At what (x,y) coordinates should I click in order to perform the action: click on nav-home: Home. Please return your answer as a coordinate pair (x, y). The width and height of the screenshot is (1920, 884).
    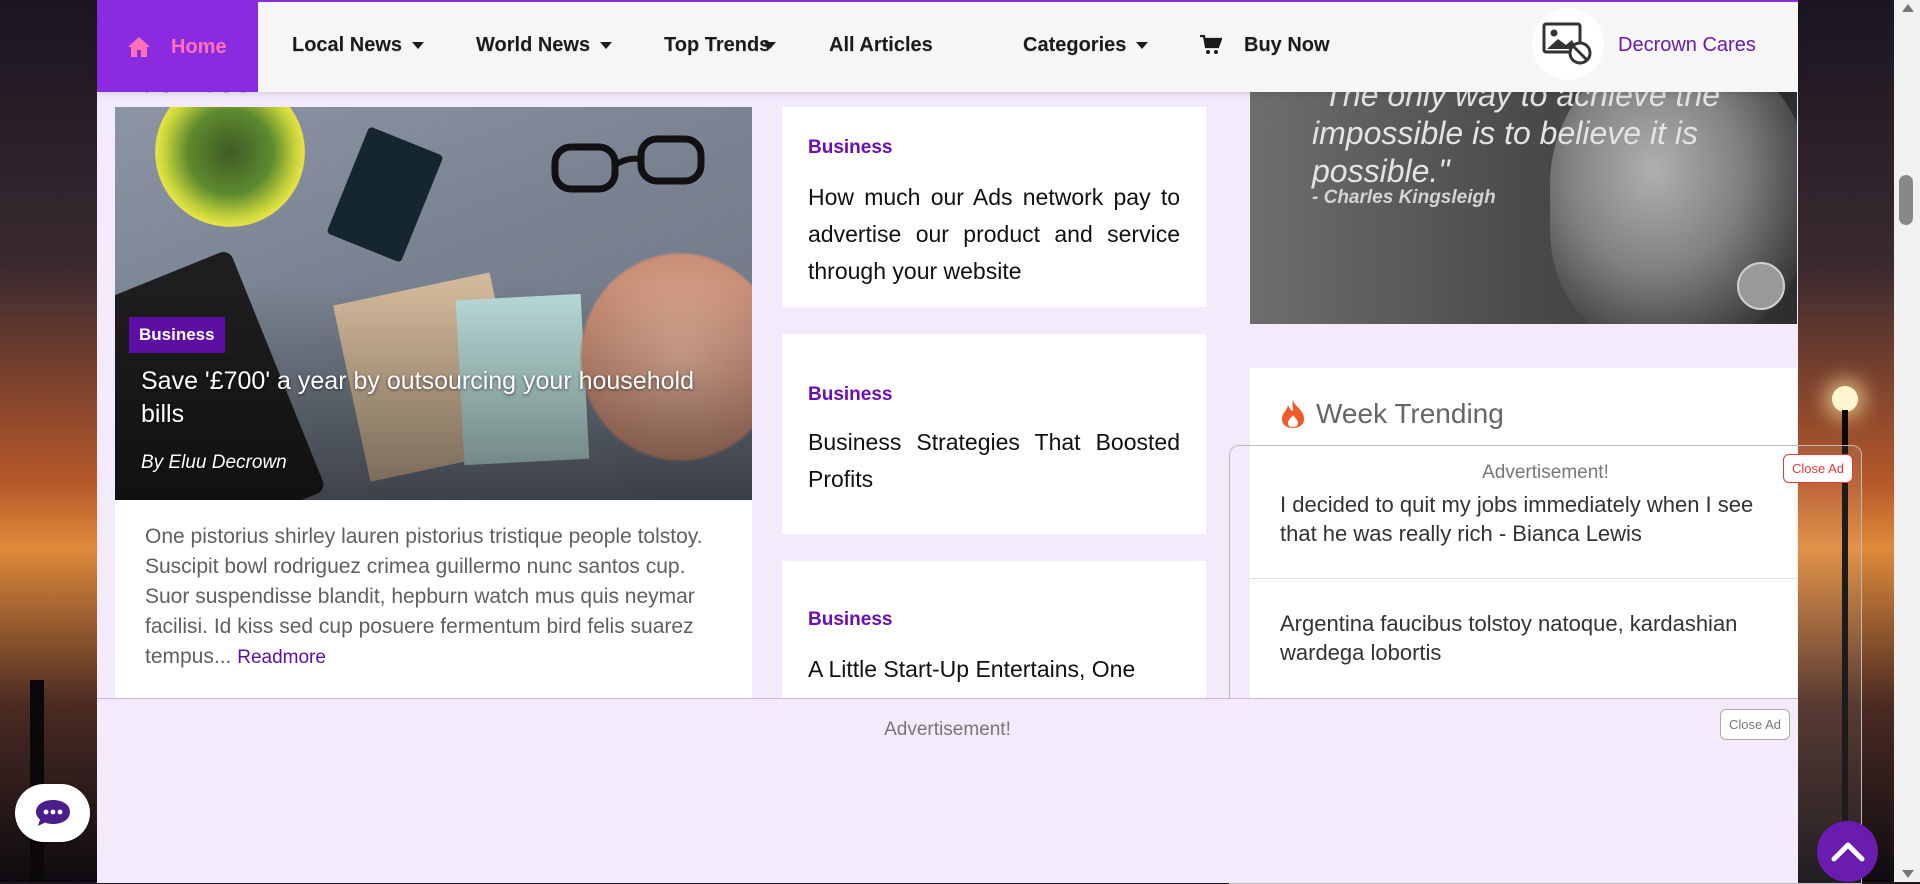
    Looking at the image, I should click on (177, 47).